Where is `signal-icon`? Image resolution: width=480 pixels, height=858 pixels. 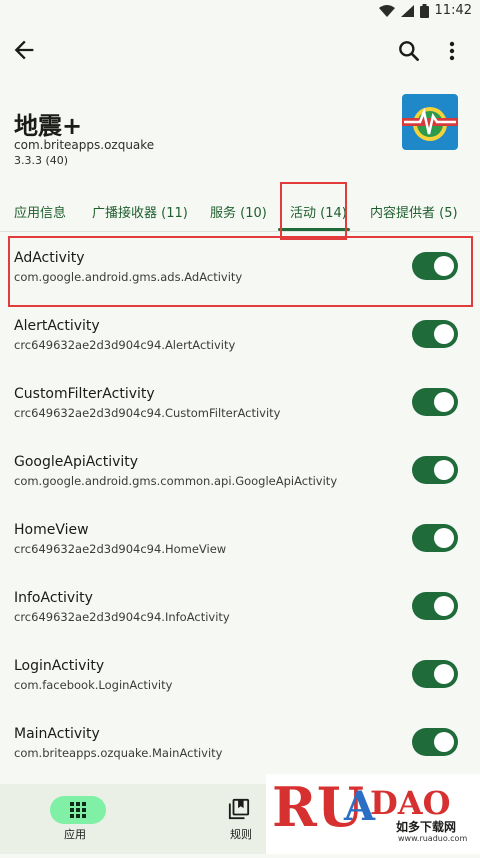
signal-icon is located at coordinates (407, 10).